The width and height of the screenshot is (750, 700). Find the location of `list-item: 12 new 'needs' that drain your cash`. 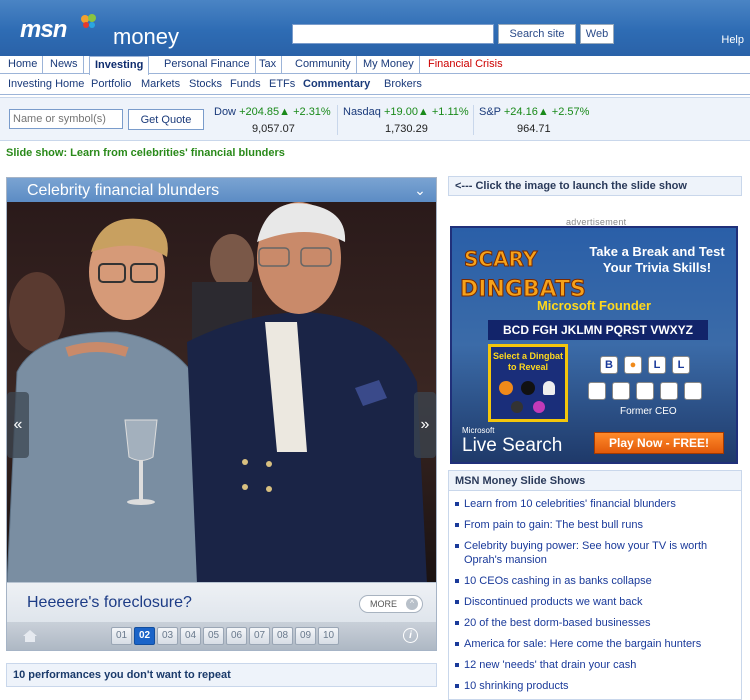

list-item: 12 new 'needs' that drain your cash is located at coordinates (597, 665).